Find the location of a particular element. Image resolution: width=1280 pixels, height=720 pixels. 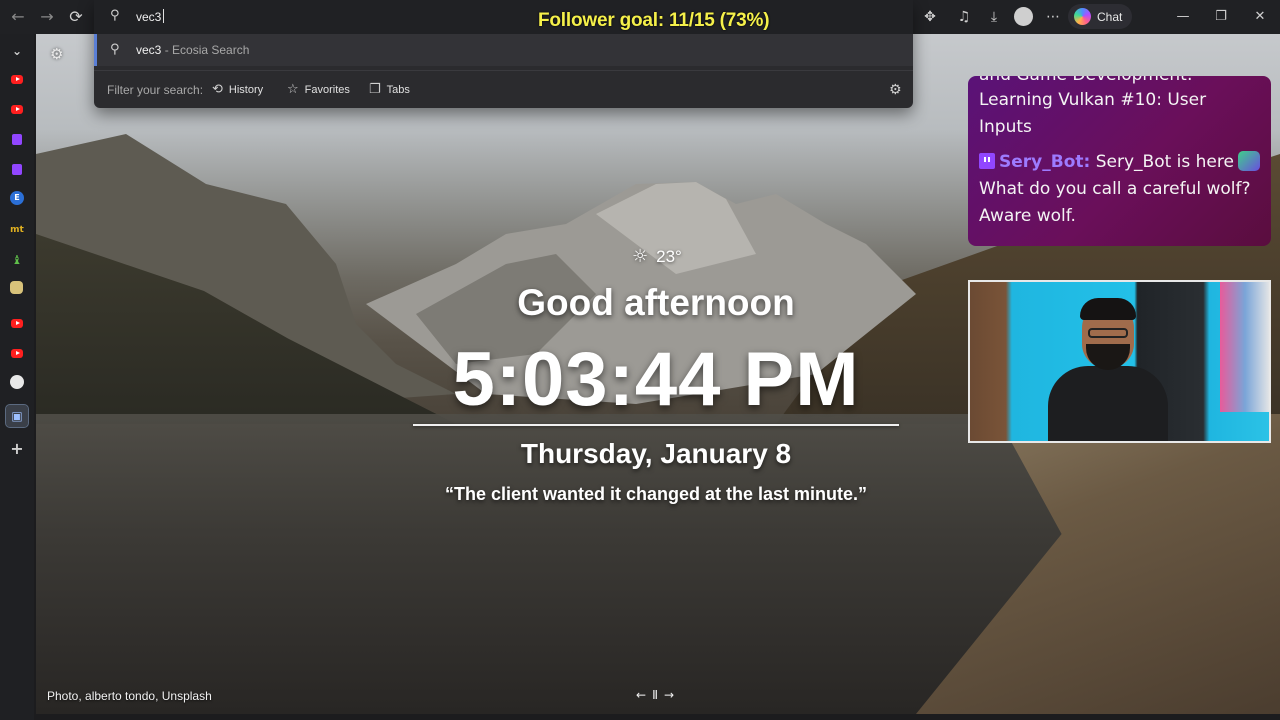

follower-goal-overlay: Follower goal: 11/15 (73%) is located at coordinates (654, 20).